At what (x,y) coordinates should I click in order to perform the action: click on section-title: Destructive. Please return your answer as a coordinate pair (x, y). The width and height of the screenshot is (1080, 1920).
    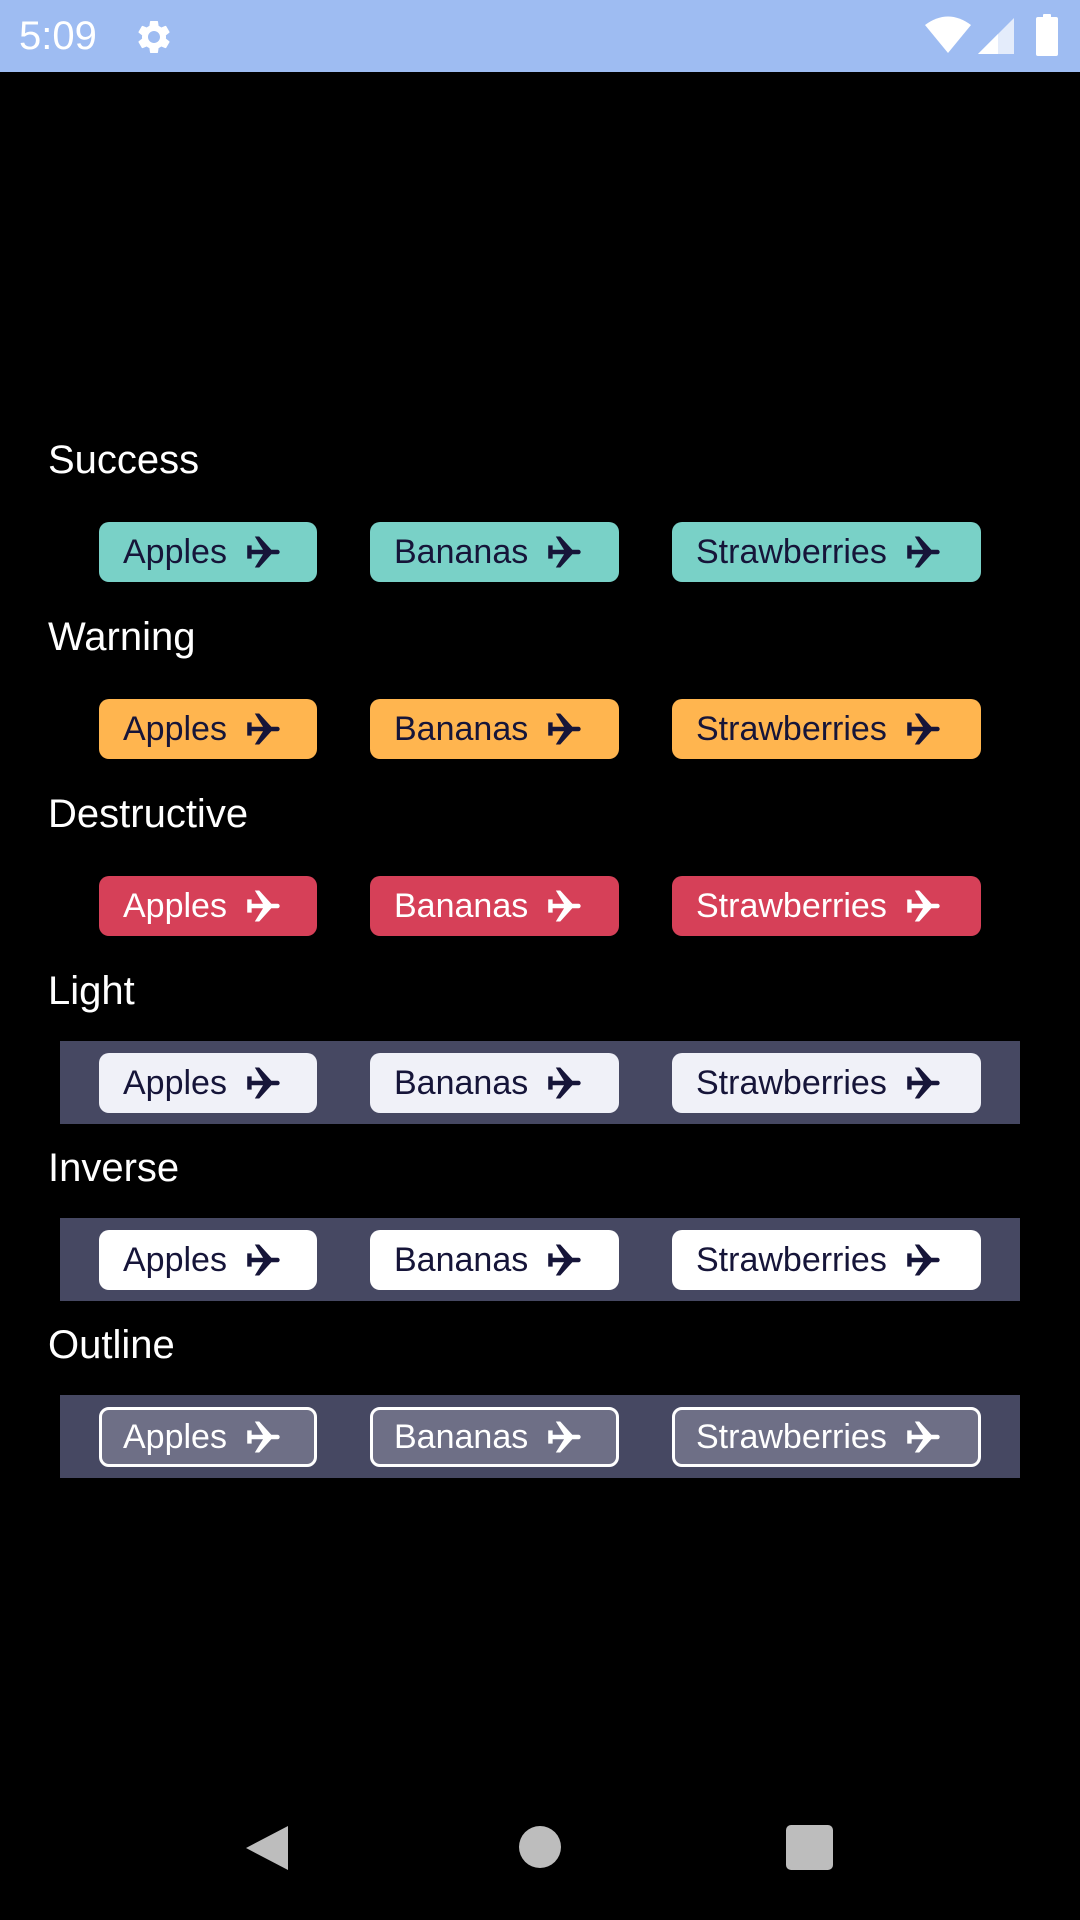
    Looking at the image, I should click on (148, 814).